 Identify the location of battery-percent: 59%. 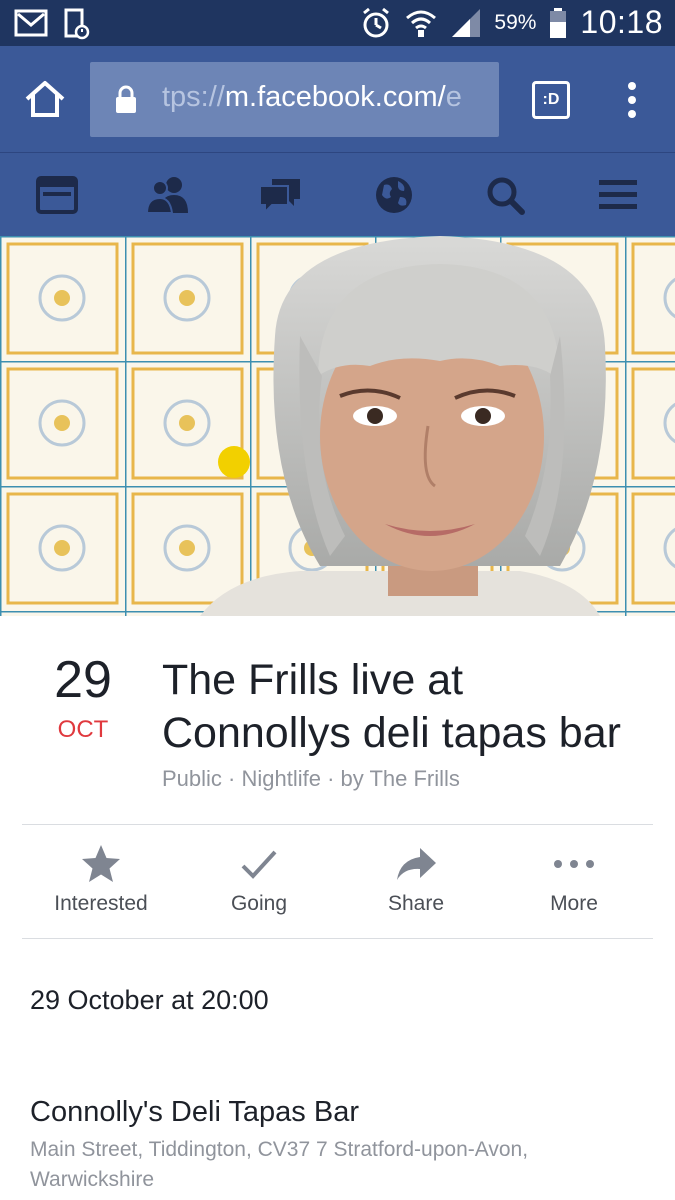
(515, 22).